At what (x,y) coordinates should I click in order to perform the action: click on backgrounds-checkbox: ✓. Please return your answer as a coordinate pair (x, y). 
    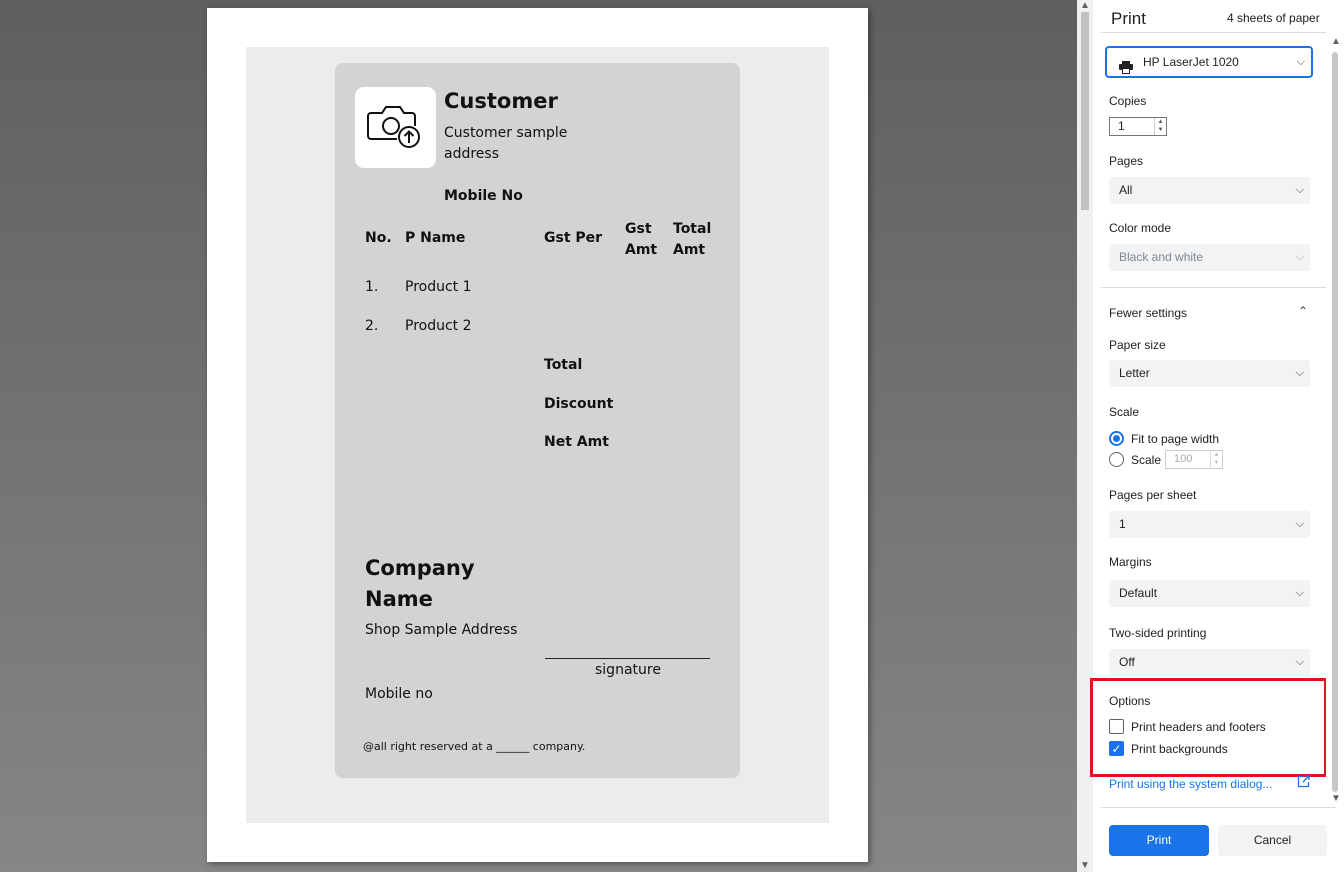
    Looking at the image, I should click on (1116, 748).